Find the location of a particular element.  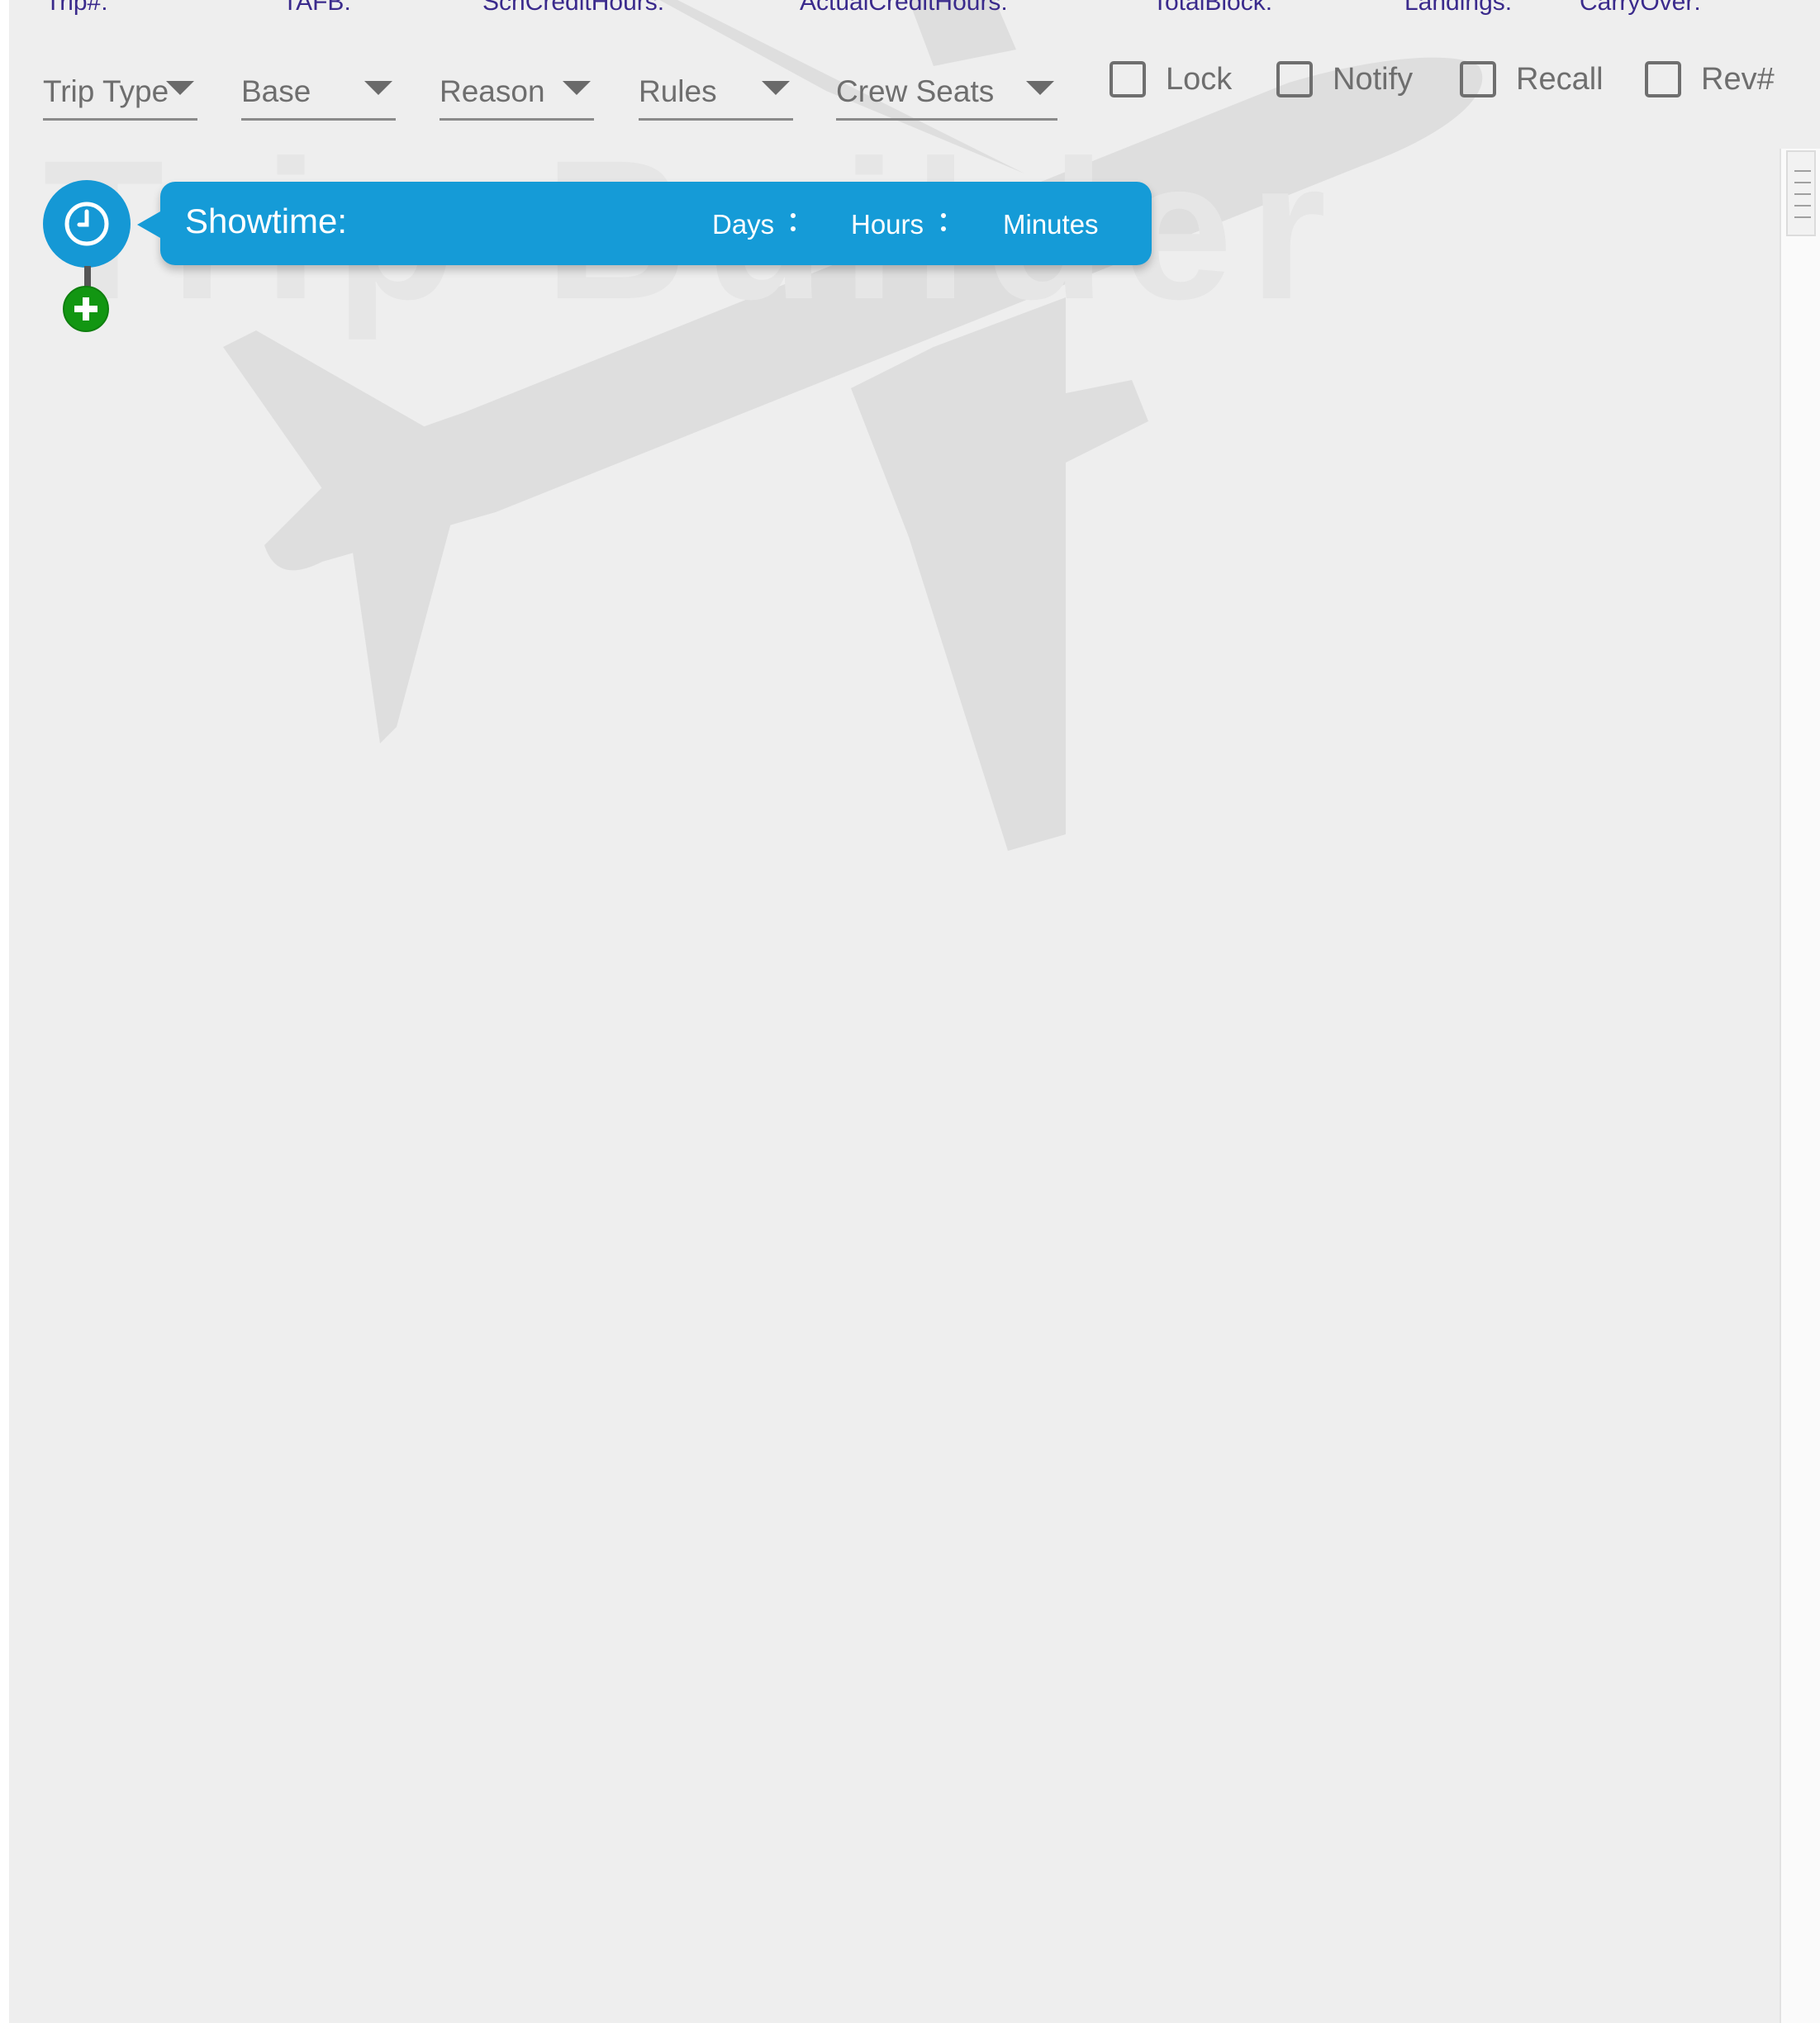

notify-checkbox: Notify is located at coordinates (1359, 82).